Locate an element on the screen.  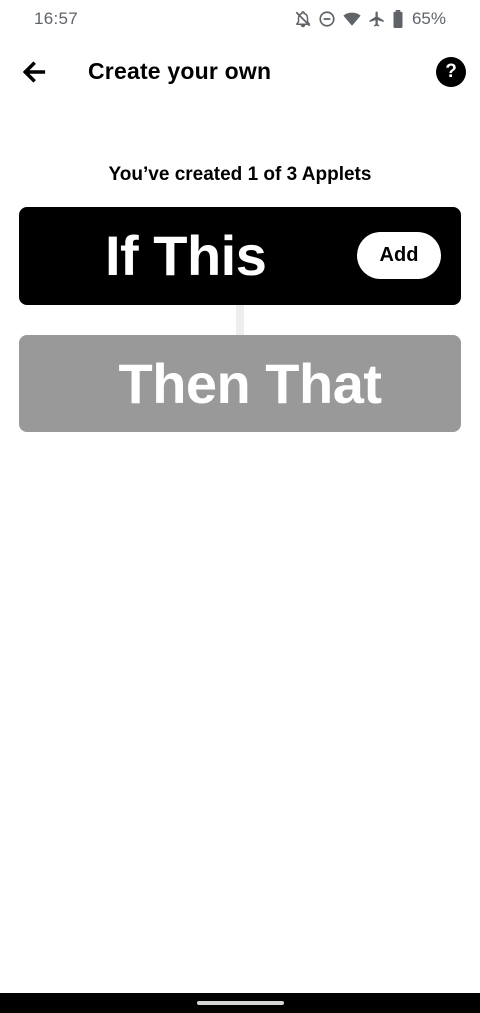
battery-icon is located at coordinates (398, 19).